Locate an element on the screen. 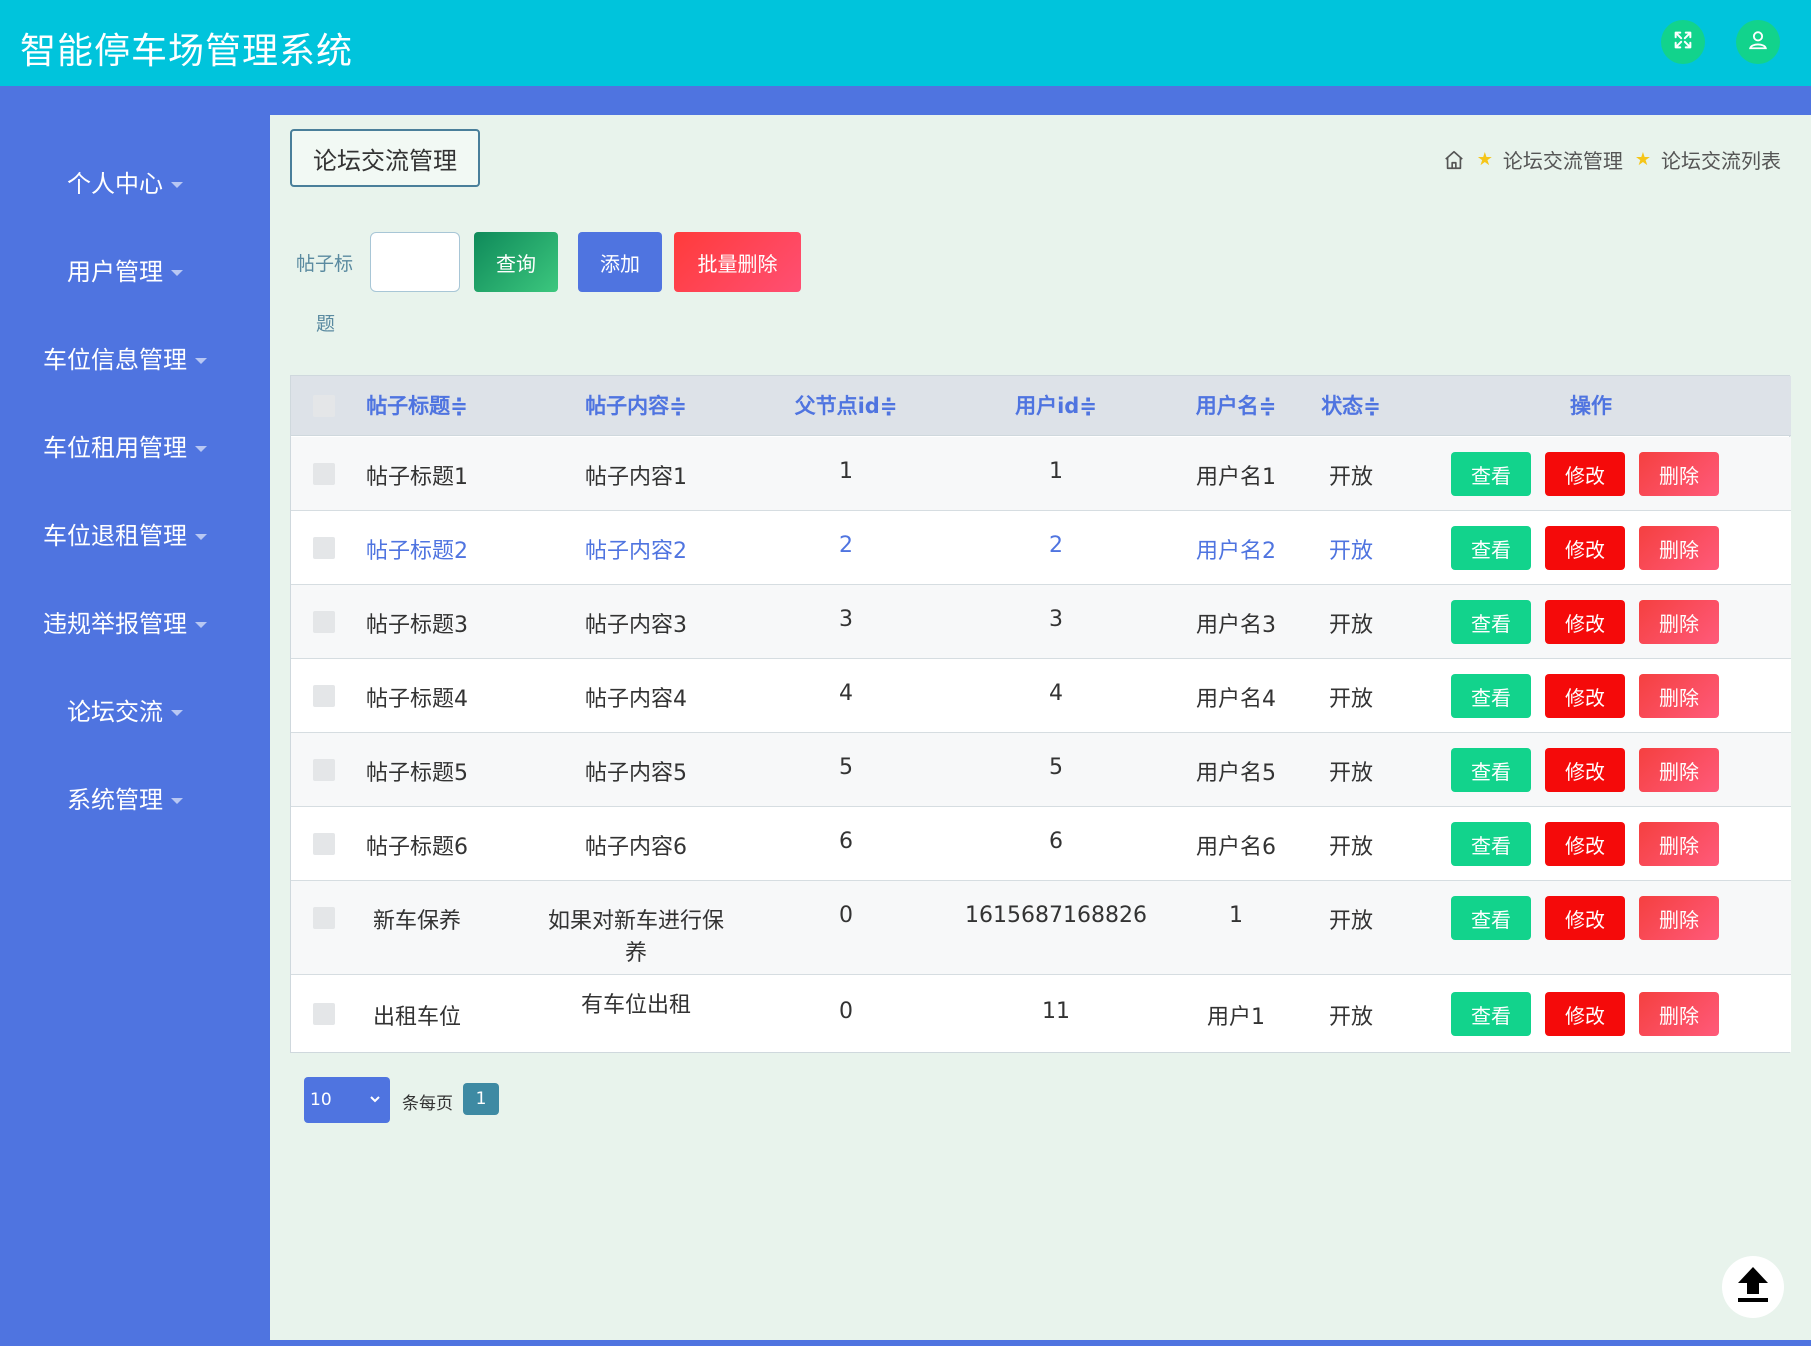 This screenshot has height=1346, width=1811. cell-user-id: 1 is located at coordinates (1056, 471).